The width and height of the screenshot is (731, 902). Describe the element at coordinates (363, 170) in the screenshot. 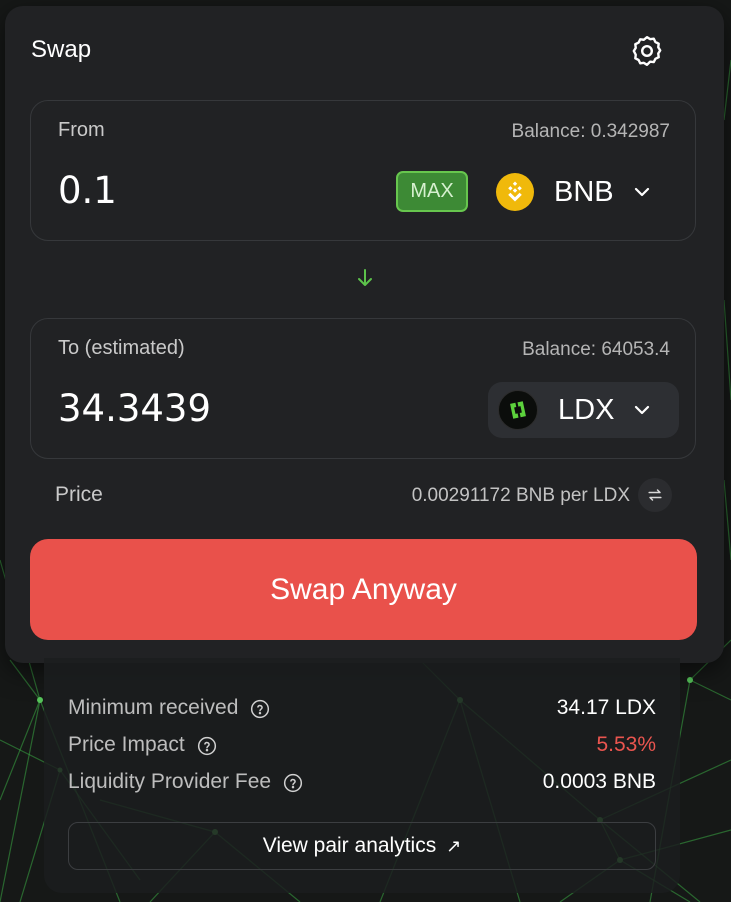

I see `from-panel: From Balance: 0.342987 MAX BNB` at that location.